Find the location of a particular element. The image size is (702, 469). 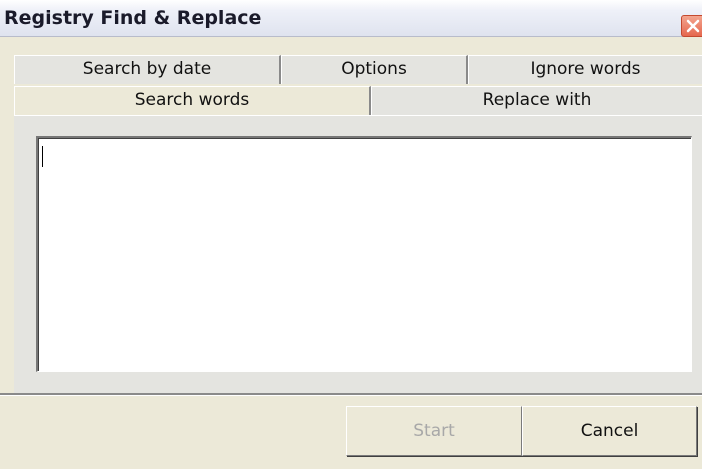

close-button is located at coordinates (691, 26).